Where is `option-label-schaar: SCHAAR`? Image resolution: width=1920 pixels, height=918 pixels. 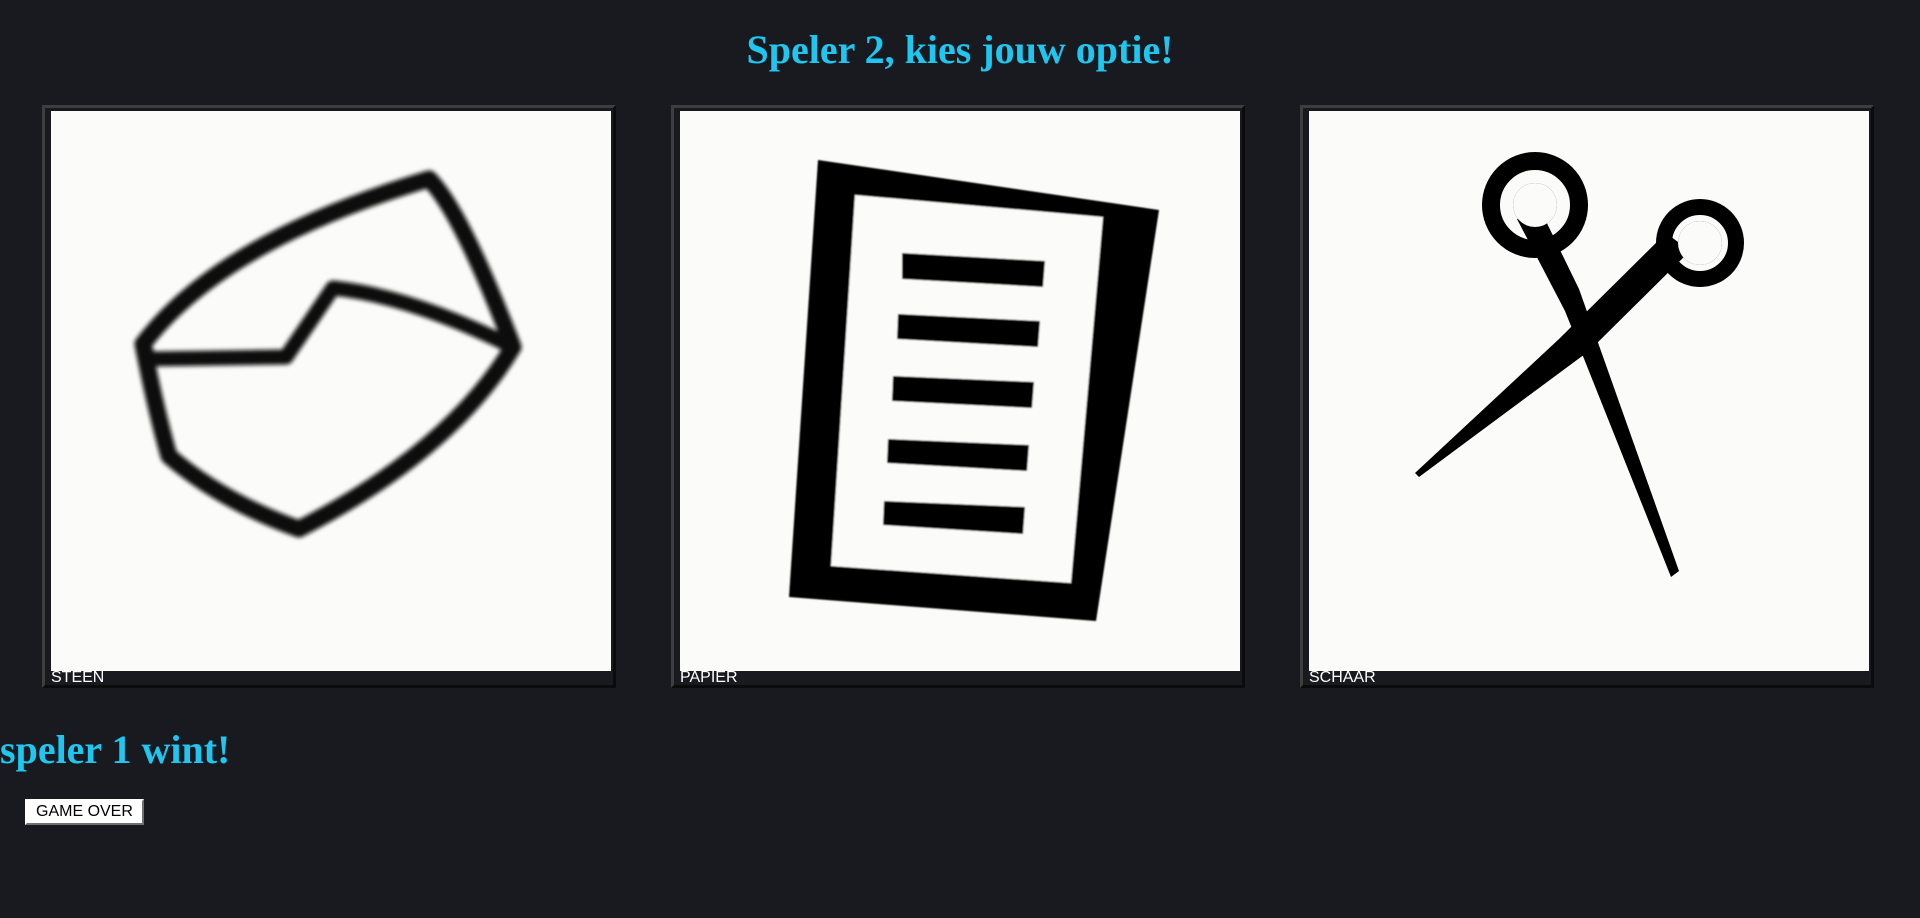
option-label-schaar: SCHAAR is located at coordinates (1342, 677).